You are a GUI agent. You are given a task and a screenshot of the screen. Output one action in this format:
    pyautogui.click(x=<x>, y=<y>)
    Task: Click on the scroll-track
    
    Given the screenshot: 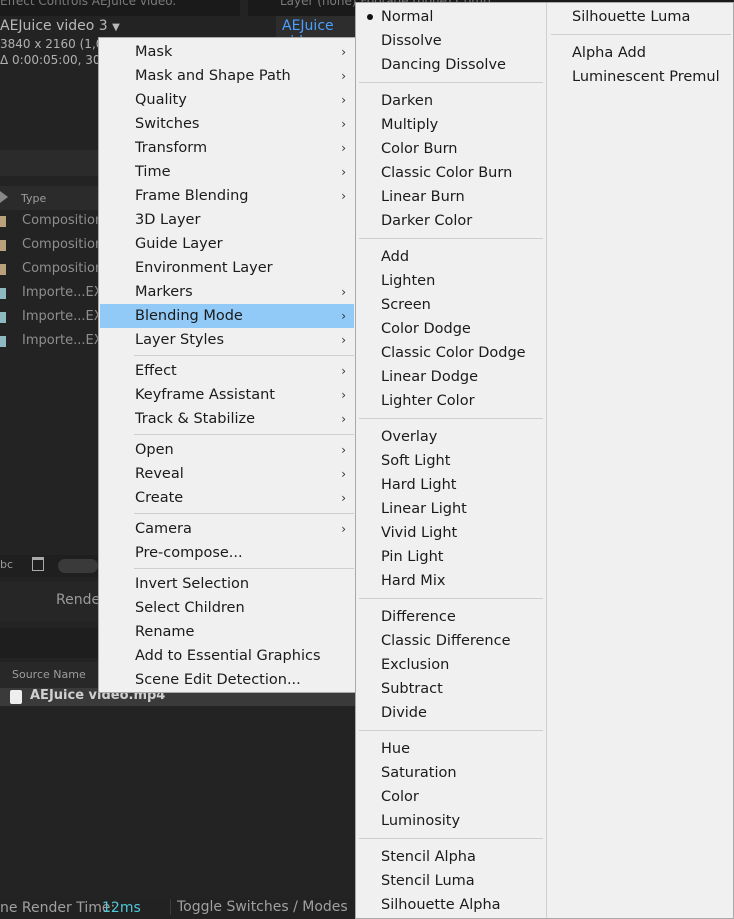 What is the action you would take?
    pyautogui.click(x=78, y=566)
    